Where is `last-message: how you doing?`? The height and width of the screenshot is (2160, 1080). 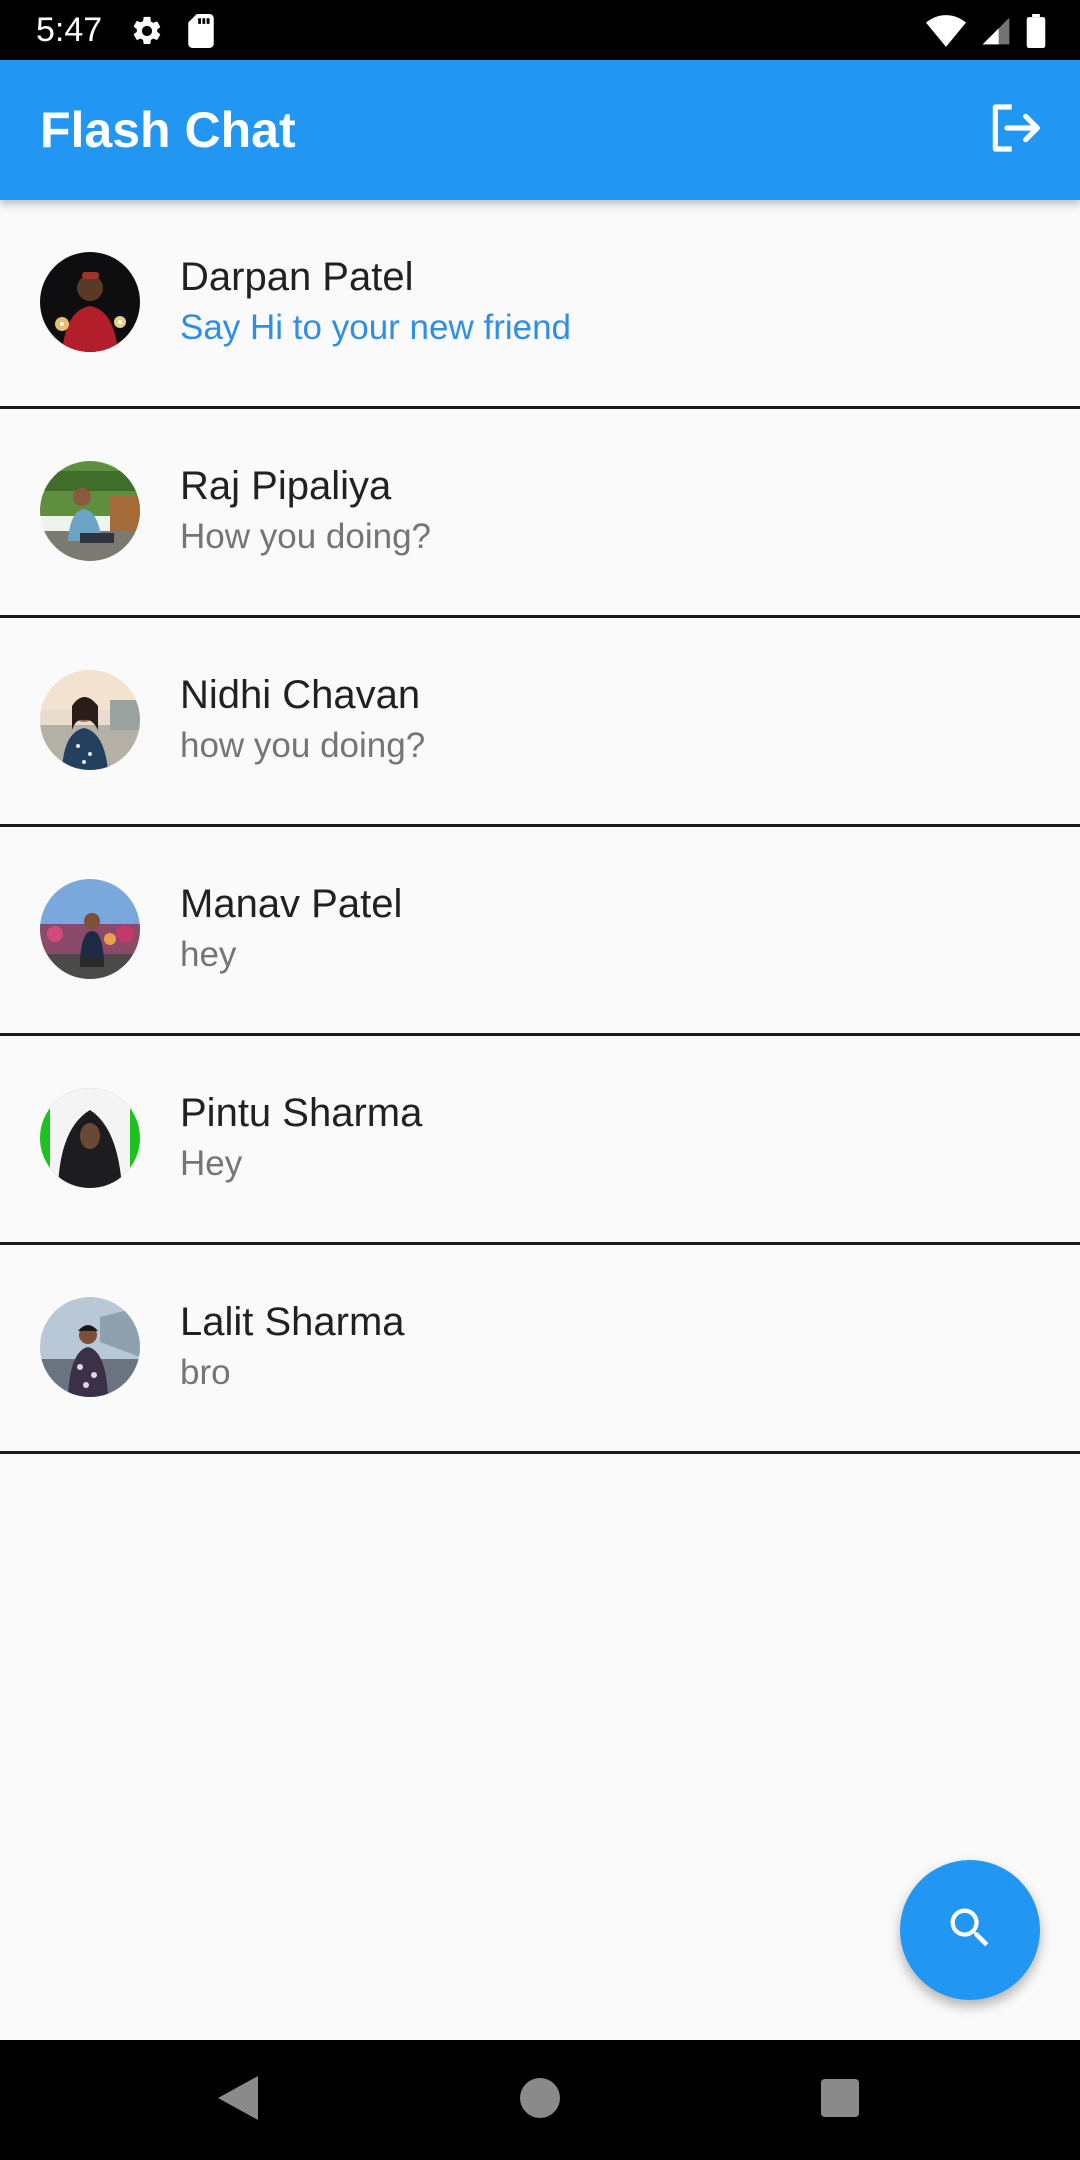
last-message: how you doing? is located at coordinates (303, 745).